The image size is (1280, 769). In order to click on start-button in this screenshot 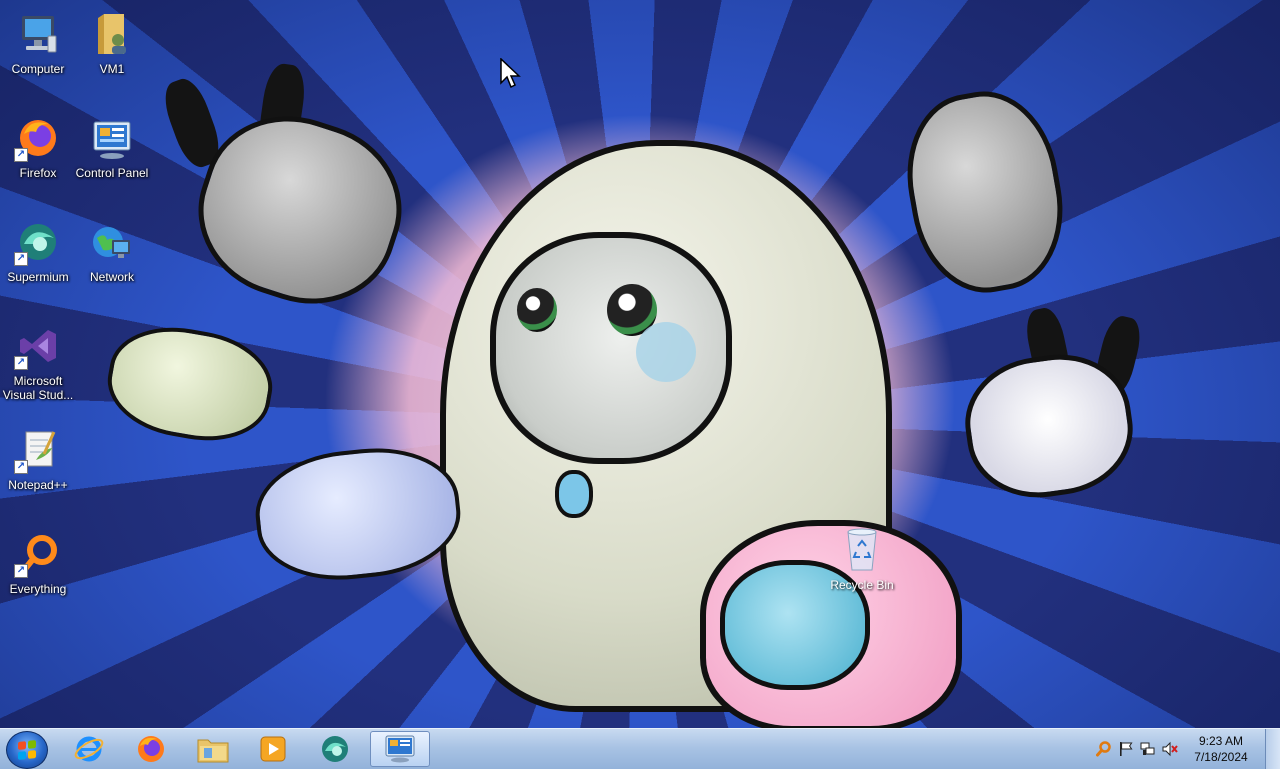, I will do `click(27, 750)`.